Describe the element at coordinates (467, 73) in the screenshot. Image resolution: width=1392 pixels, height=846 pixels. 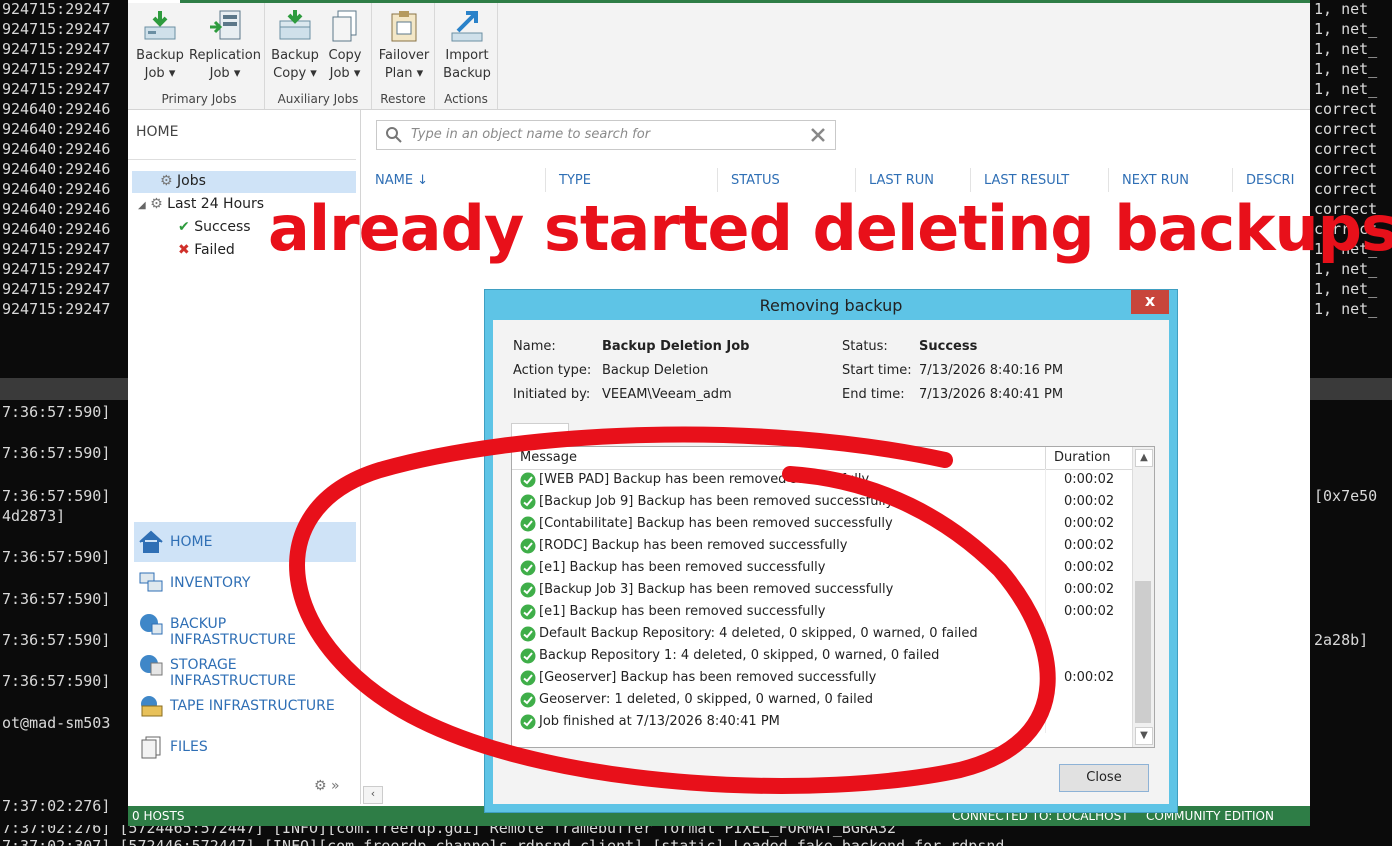
I see `import-backup-label-2: Backup` at that location.